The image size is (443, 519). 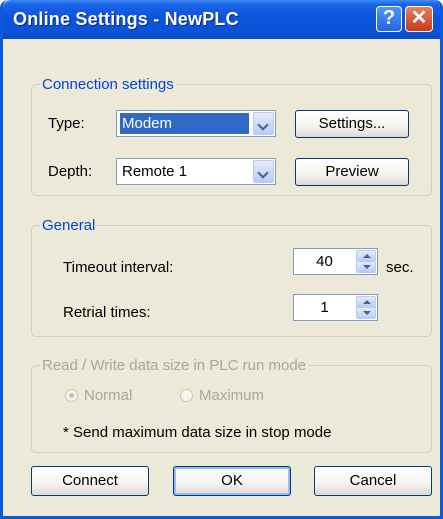 I want to click on cancel-button: Cancel, so click(x=373, y=481).